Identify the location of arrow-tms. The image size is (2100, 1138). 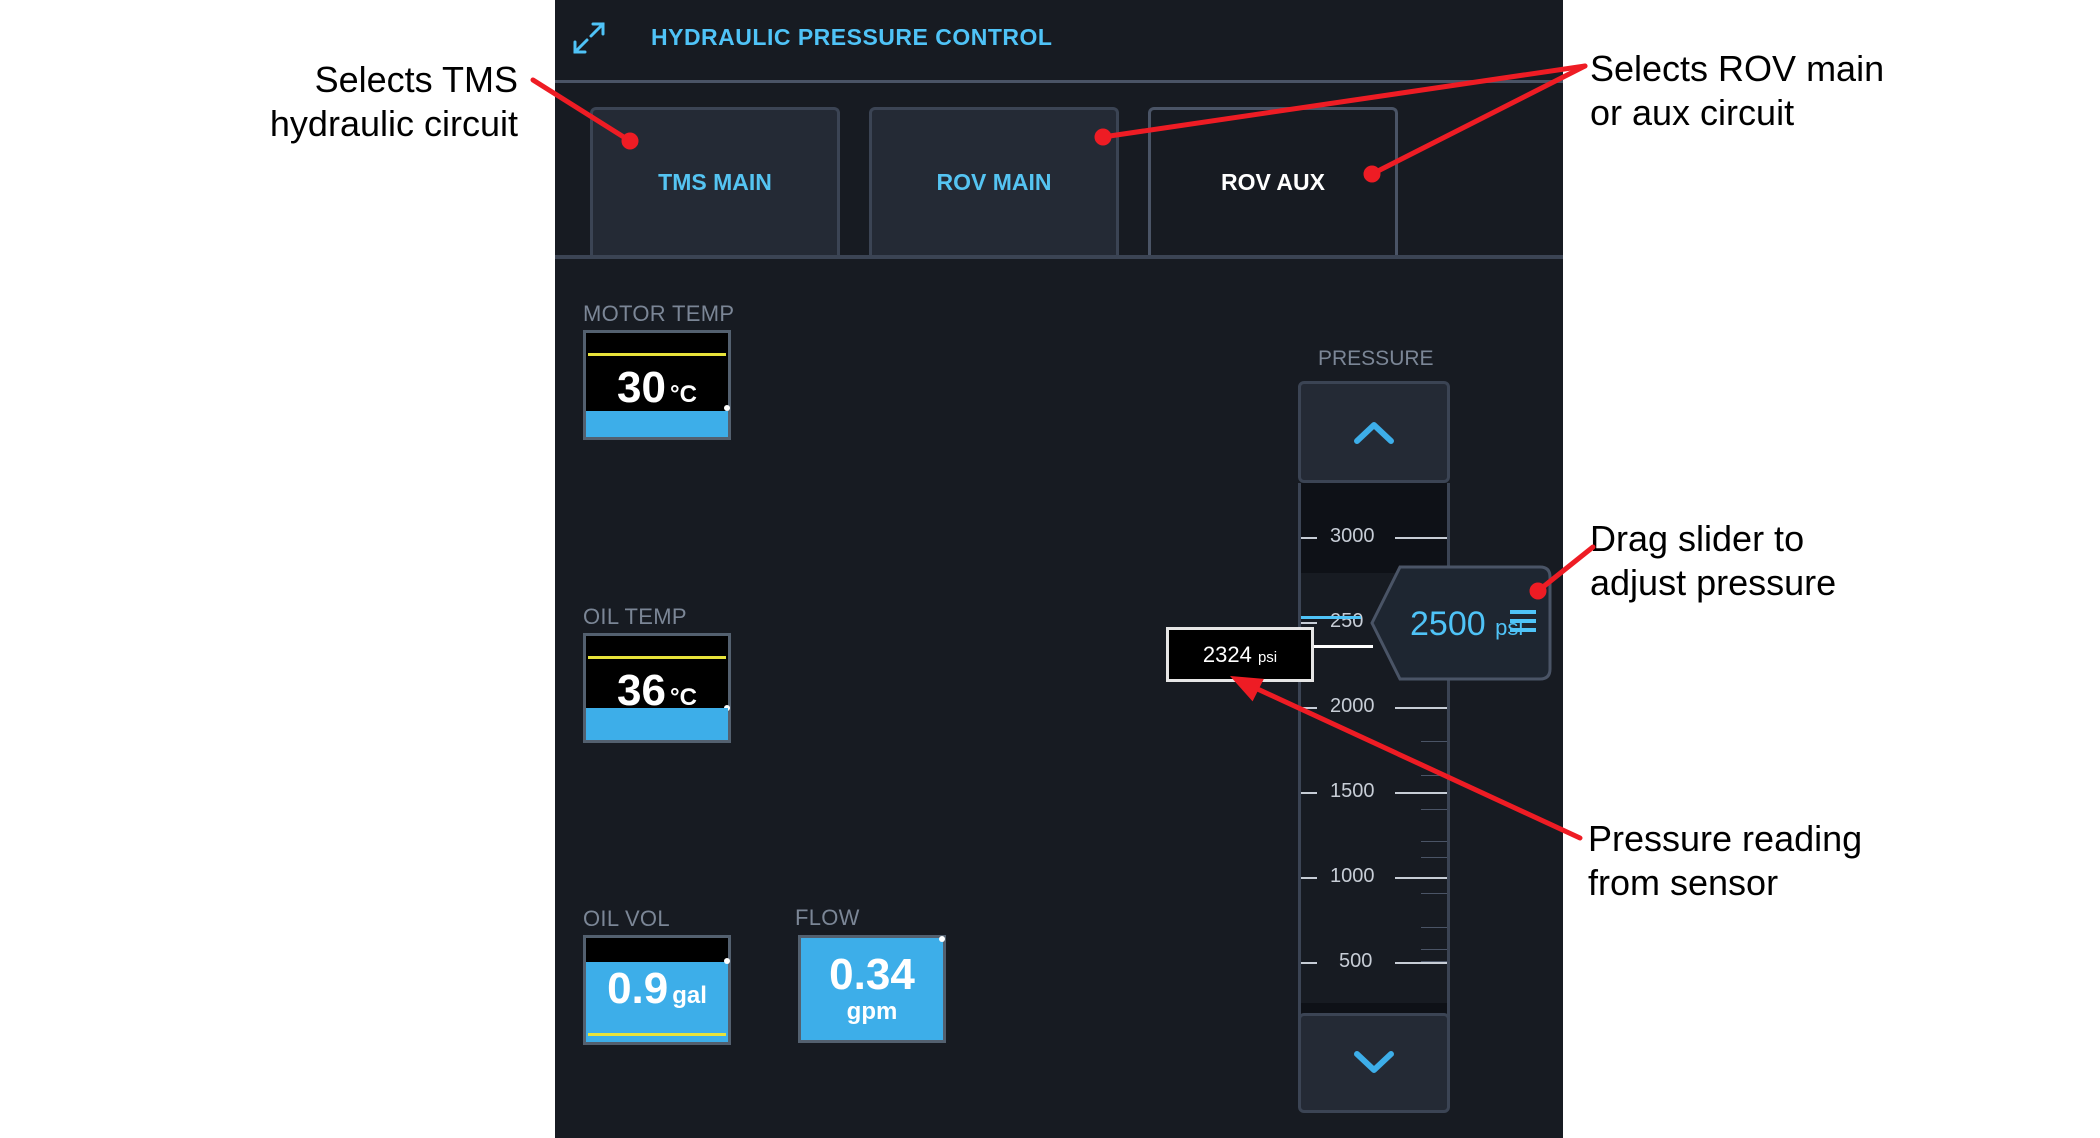
(581, 110).